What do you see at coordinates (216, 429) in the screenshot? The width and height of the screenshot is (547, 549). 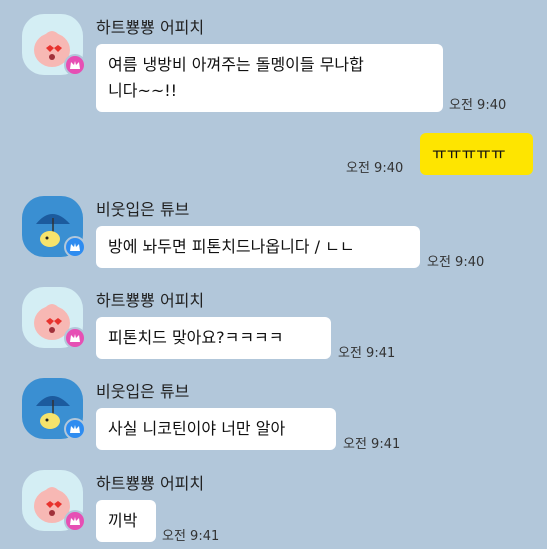 I see `message-bubble: 사실 니코틴이야 너만 알아` at bounding box center [216, 429].